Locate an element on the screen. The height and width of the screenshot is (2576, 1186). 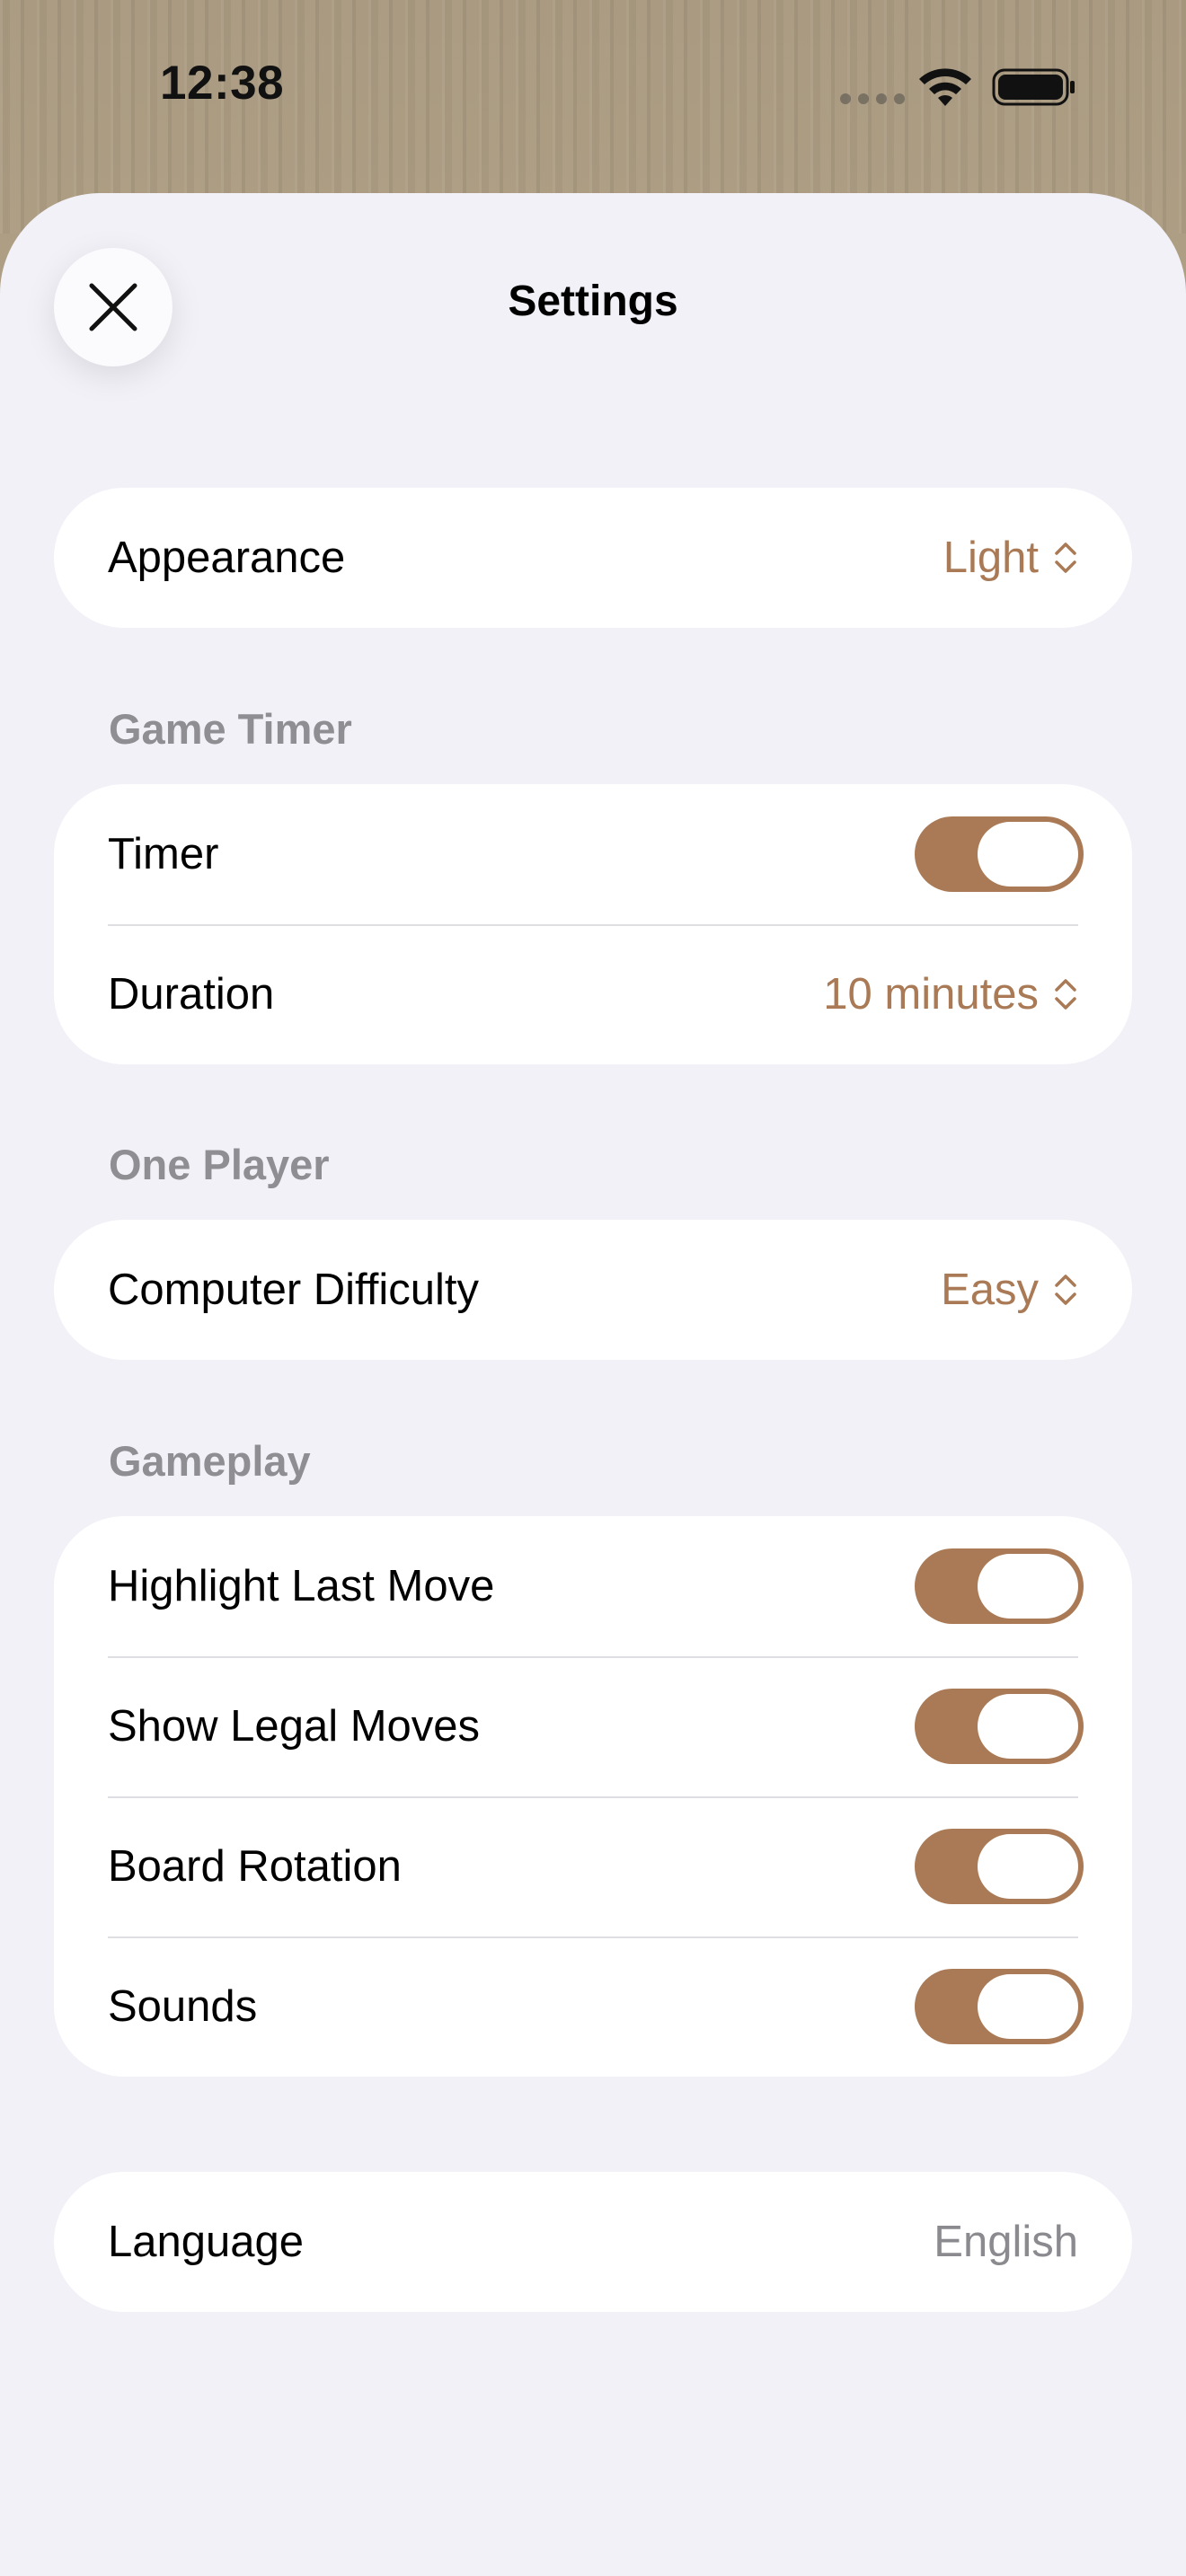
duration-value: 10 minutes is located at coordinates (931, 994).